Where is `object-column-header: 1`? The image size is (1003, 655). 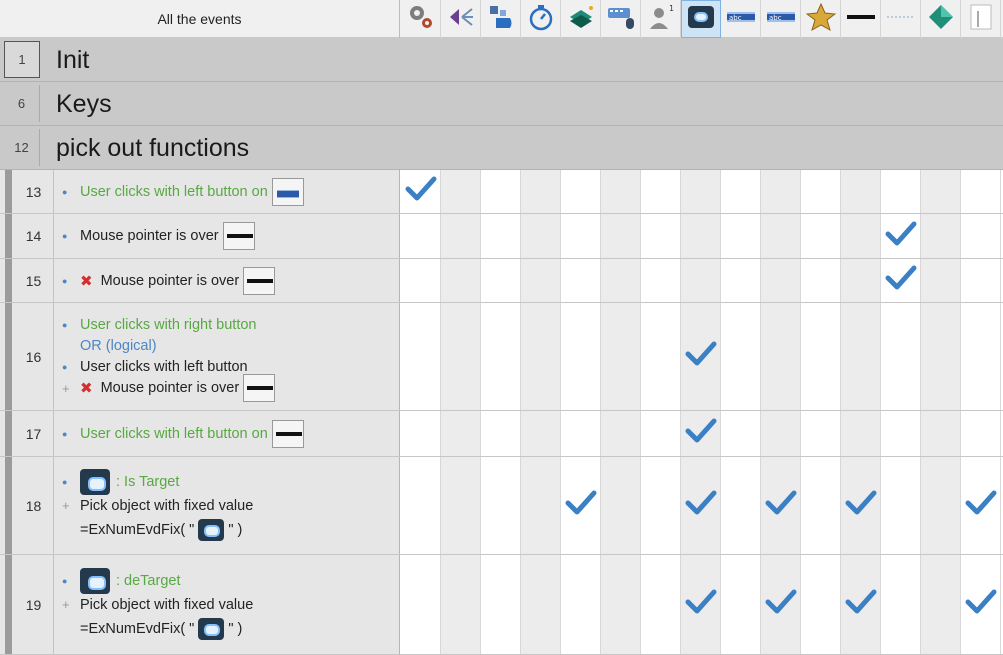 object-column-header: 1 is located at coordinates (661, 19).